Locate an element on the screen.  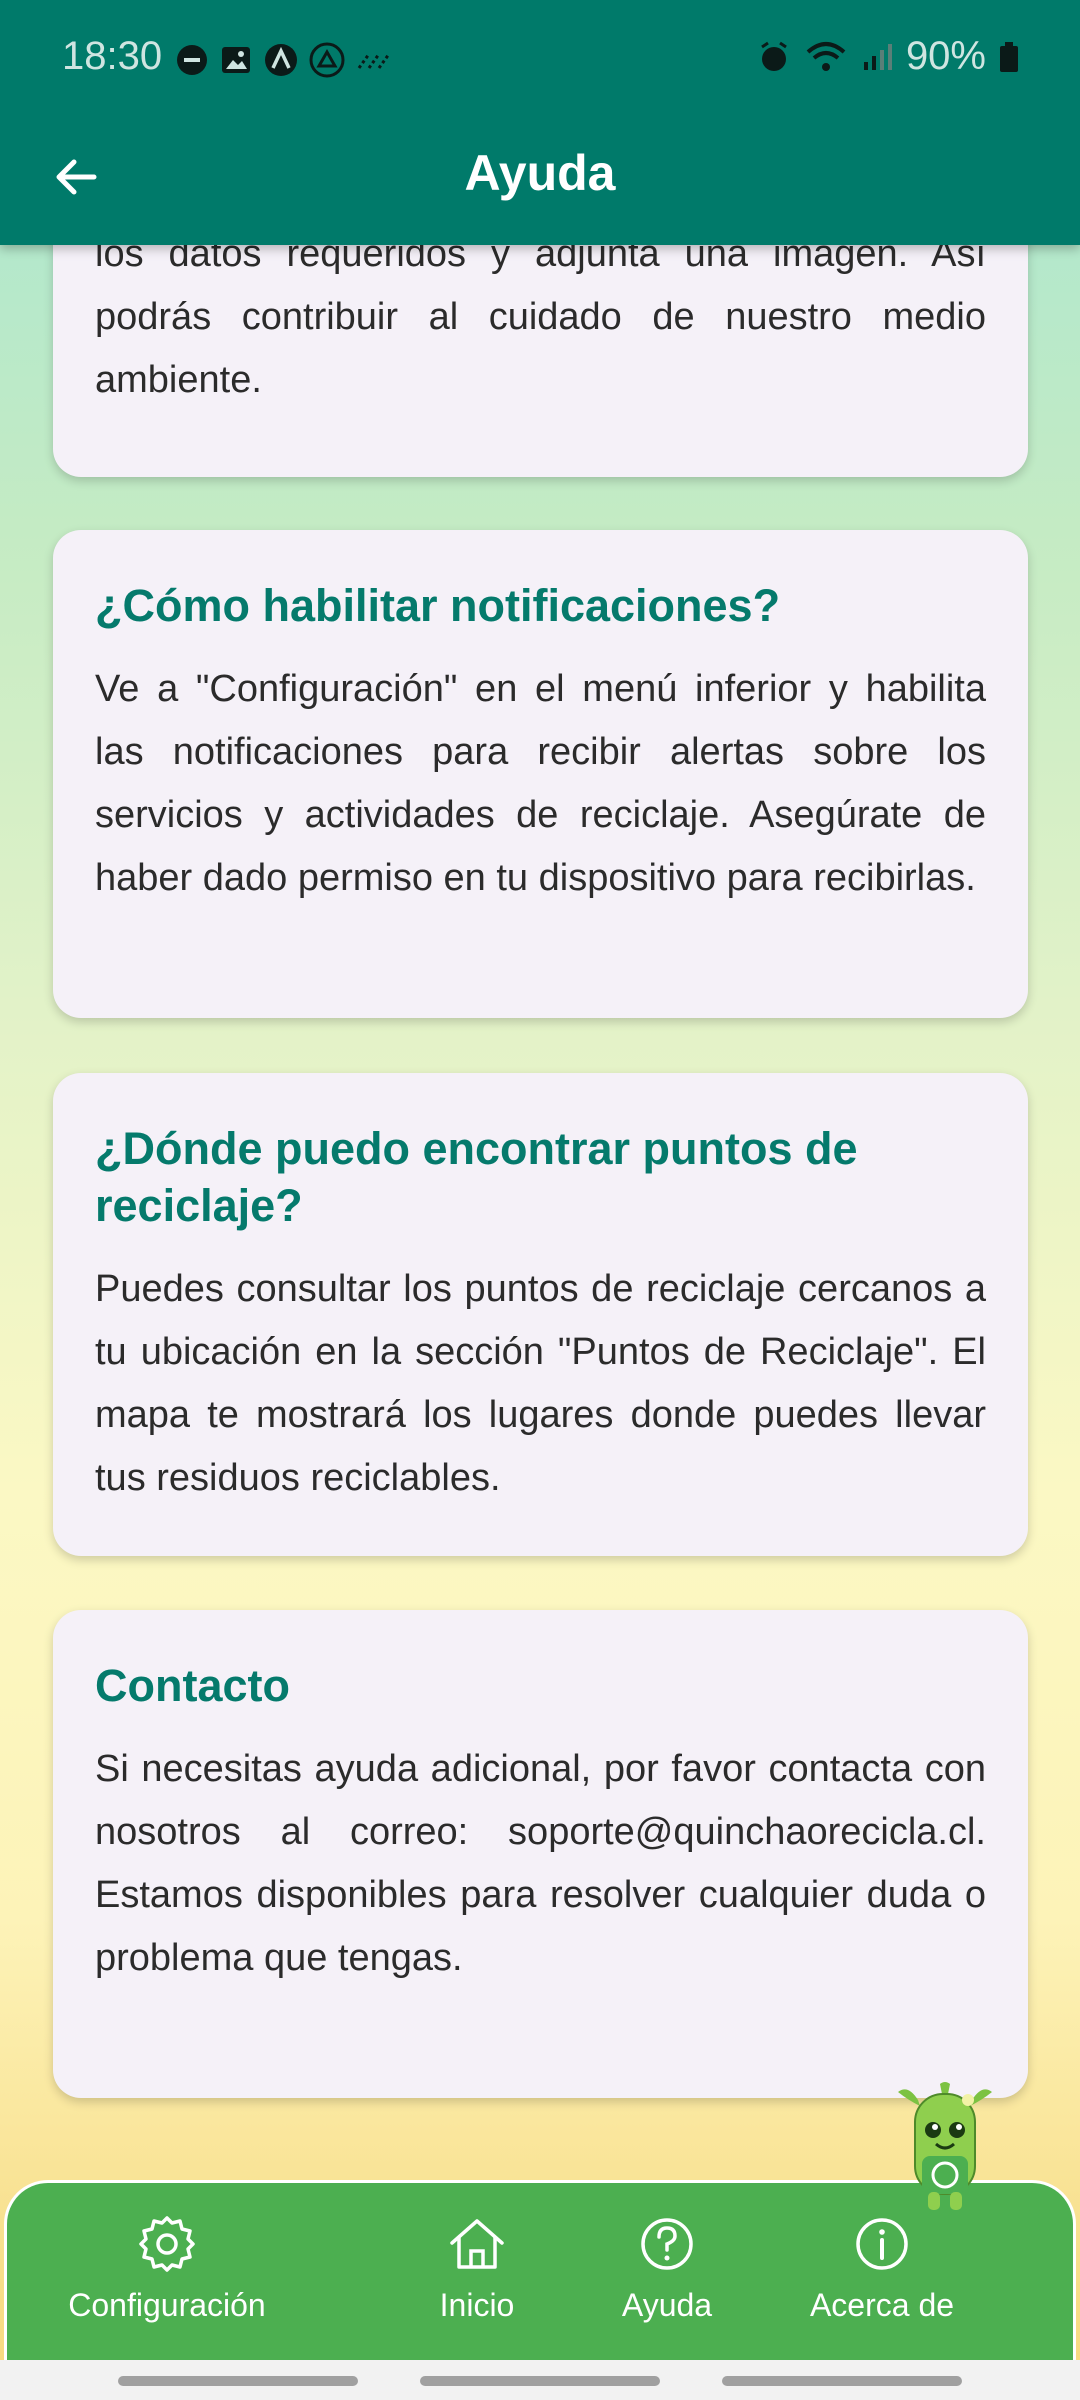
battery-percent: 90% is located at coordinates (945, 56).